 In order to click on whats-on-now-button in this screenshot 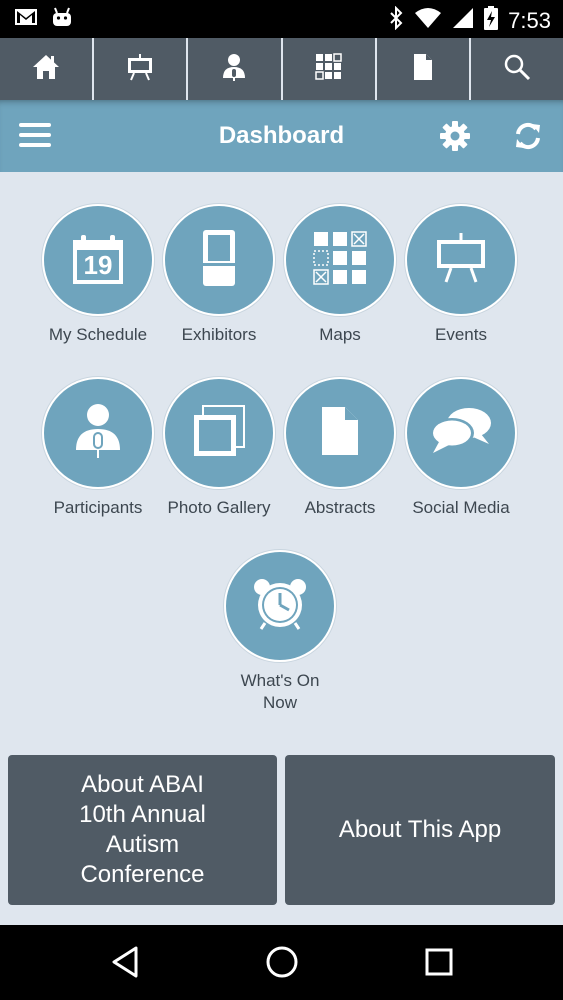, I will do `click(280, 606)`.